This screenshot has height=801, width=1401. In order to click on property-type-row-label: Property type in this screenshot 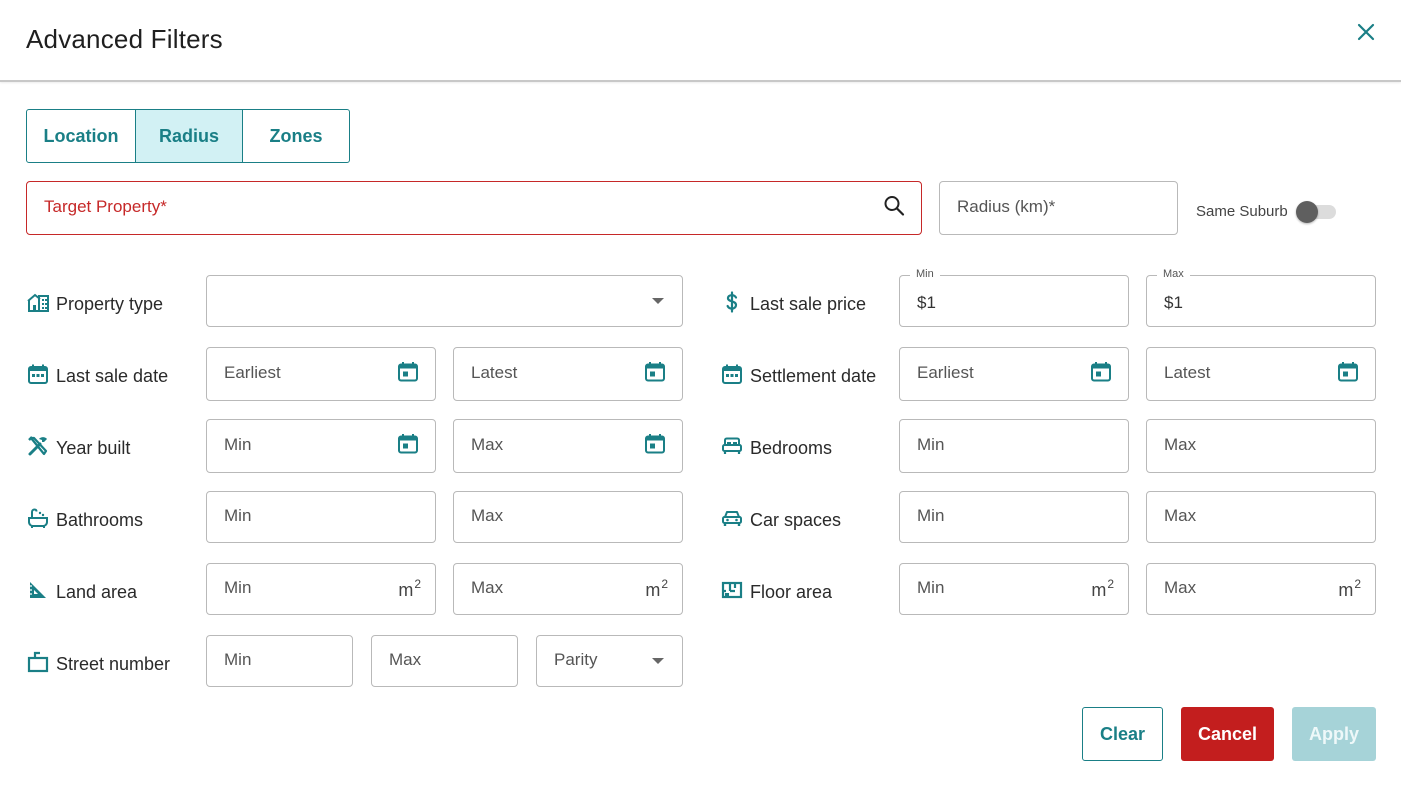, I will do `click(94, 304)`.